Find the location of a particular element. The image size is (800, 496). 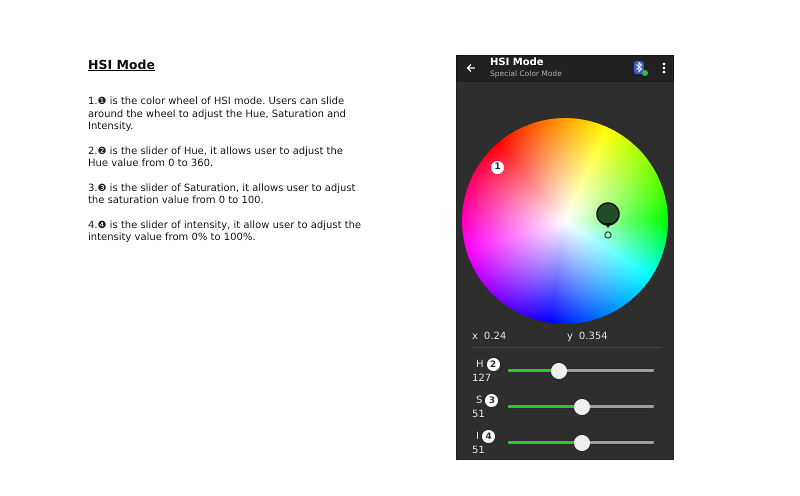

number-badge: 2 is located at coordinates (493, 364).